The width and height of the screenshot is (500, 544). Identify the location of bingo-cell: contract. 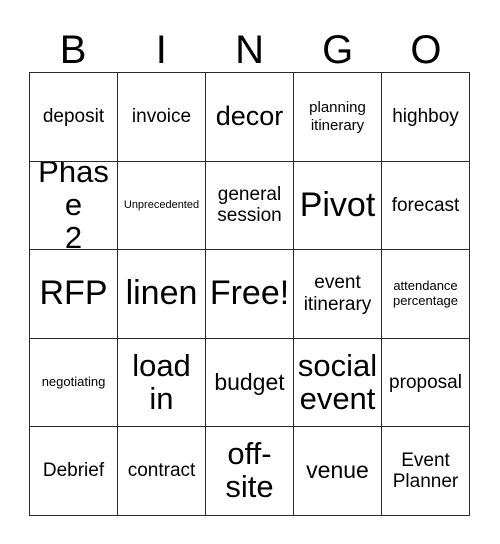
(162, 471).